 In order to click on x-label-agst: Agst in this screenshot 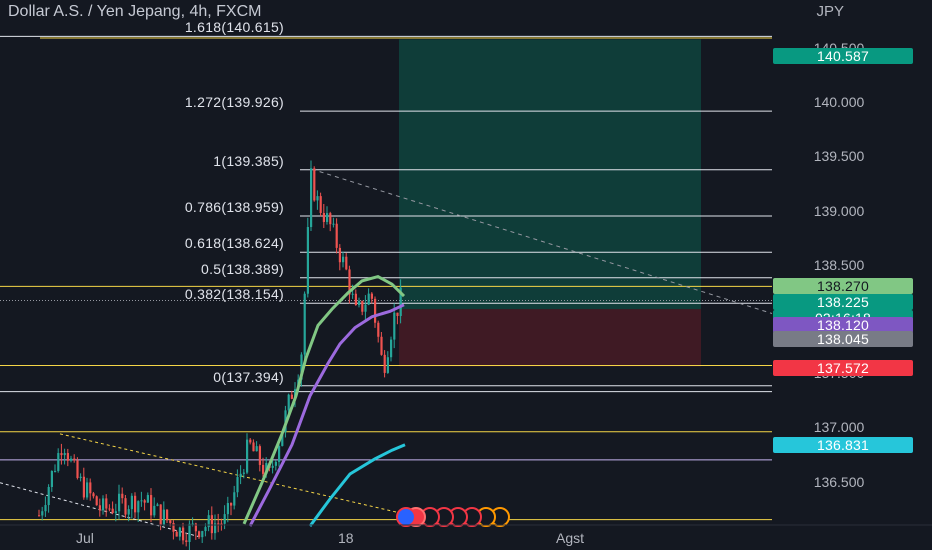, I will do `click(570, 538)`.